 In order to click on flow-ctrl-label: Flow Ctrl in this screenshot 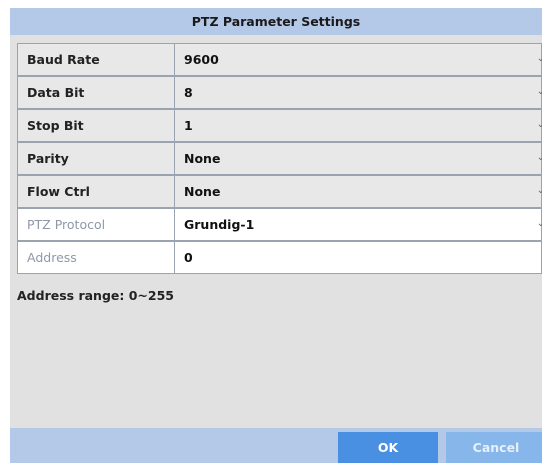, I will do `click(96, 191)`.